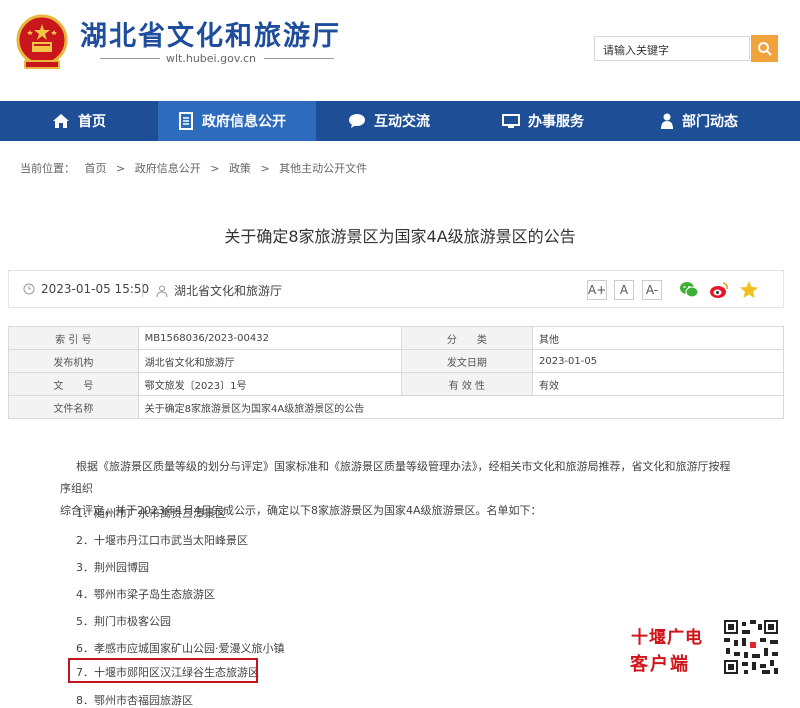 This screenshot has width=800, height=708. I want to click on nav-label: 办事服务, so click(556, 122).